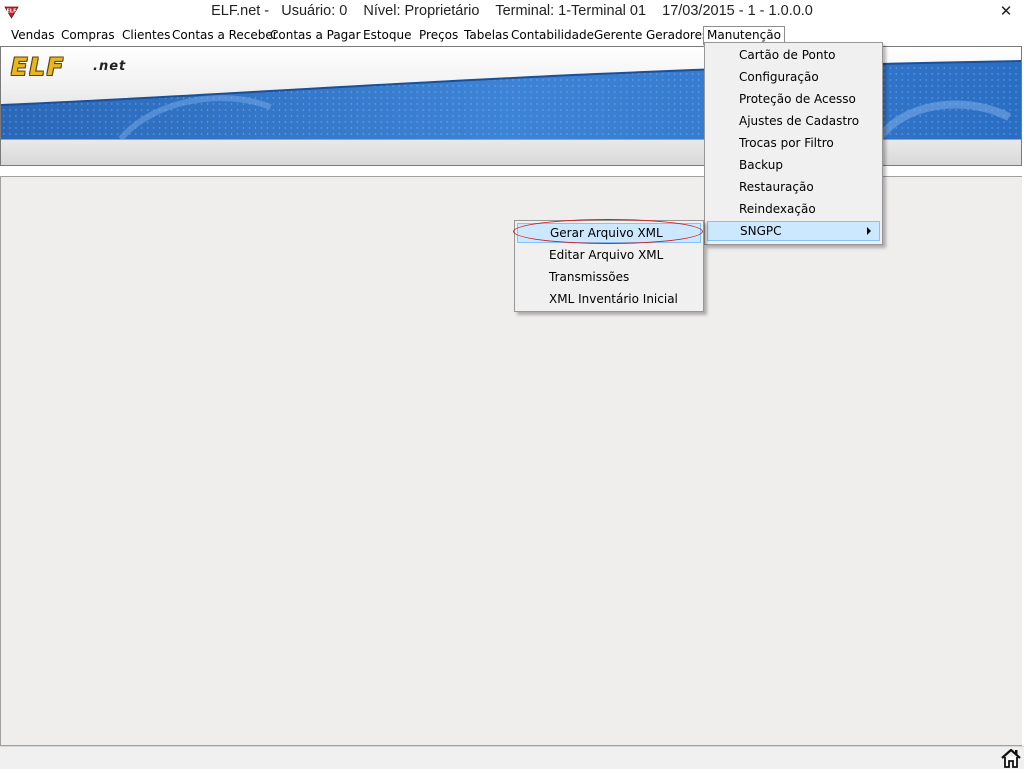 This screenshot has height=769, width=1024. What do you see at coordinates (387, 35) in the screenshot?
I see `menu-estoque: Estoque` at bounding box center [387, 35].